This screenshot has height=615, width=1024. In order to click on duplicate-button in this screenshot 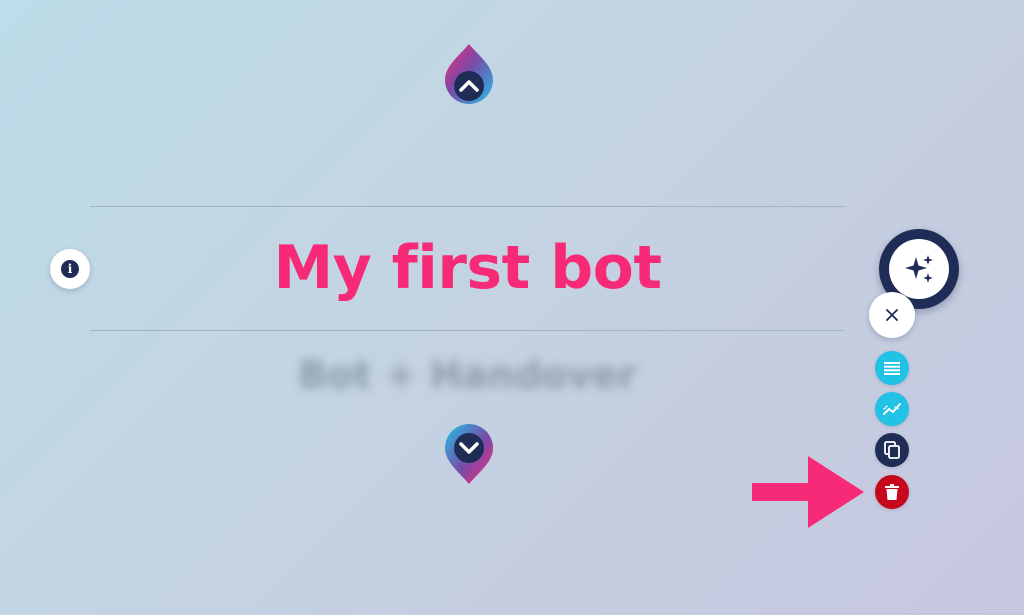, I will do `click(892, 450)`.